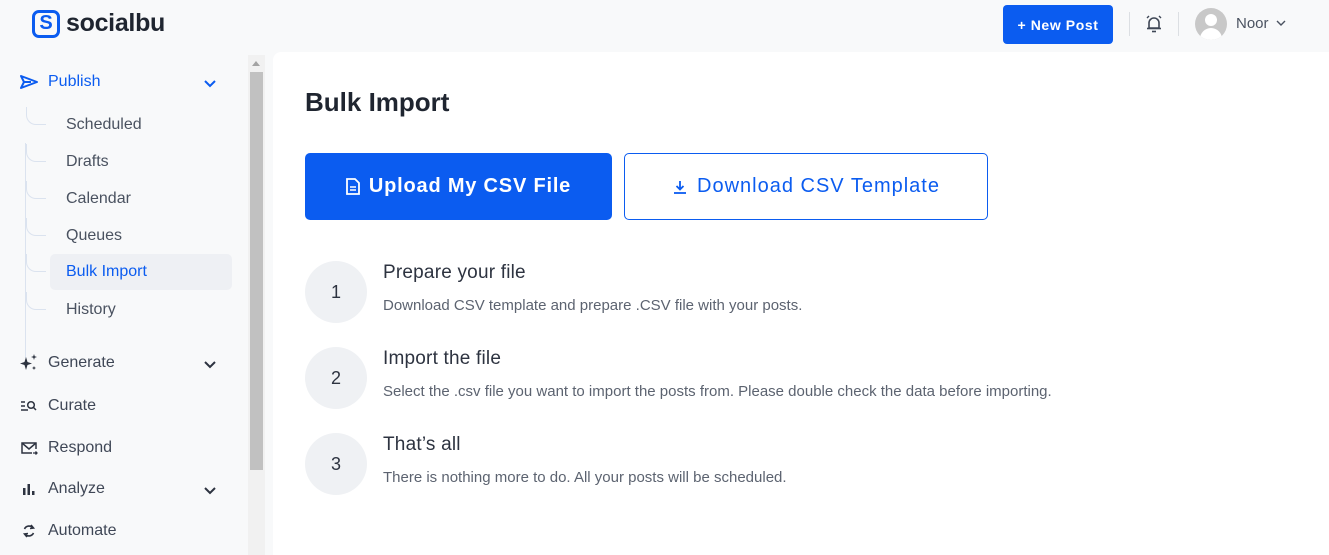 The height and width of the screenshot is (555, 1329). What do you see at coordinates (25, 250) in the screenshot?
I see `tree-line` at bounding box center [25, 250].